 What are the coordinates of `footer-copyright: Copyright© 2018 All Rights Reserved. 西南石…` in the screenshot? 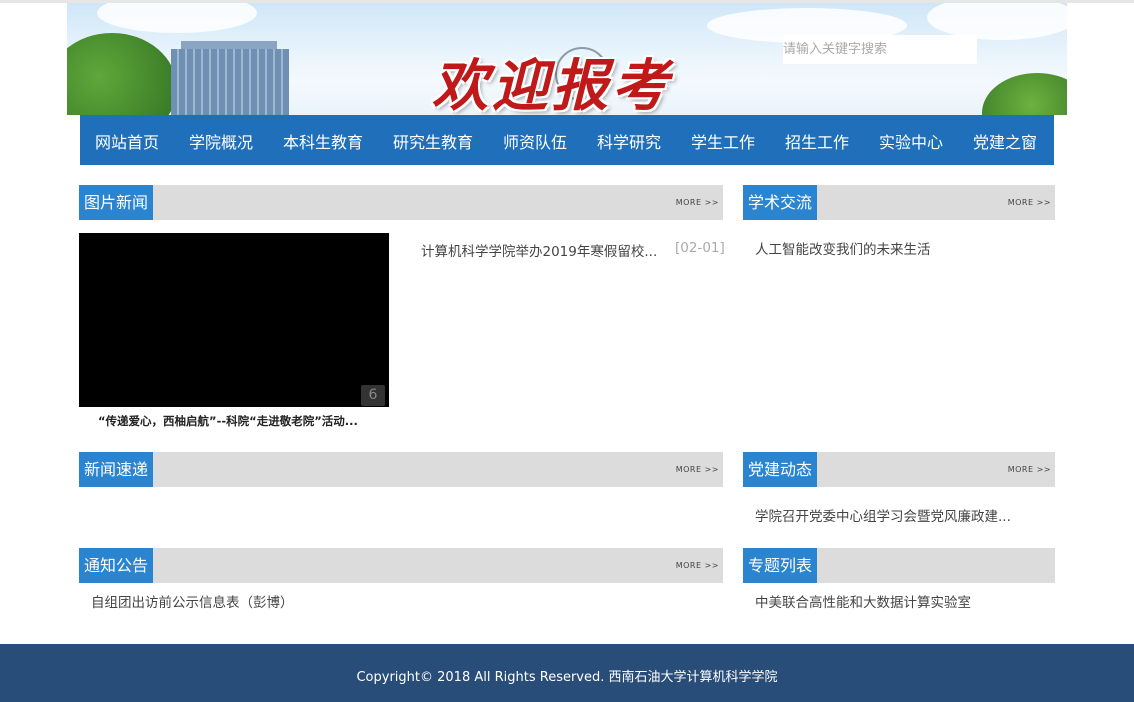 It's located at (567, 677).